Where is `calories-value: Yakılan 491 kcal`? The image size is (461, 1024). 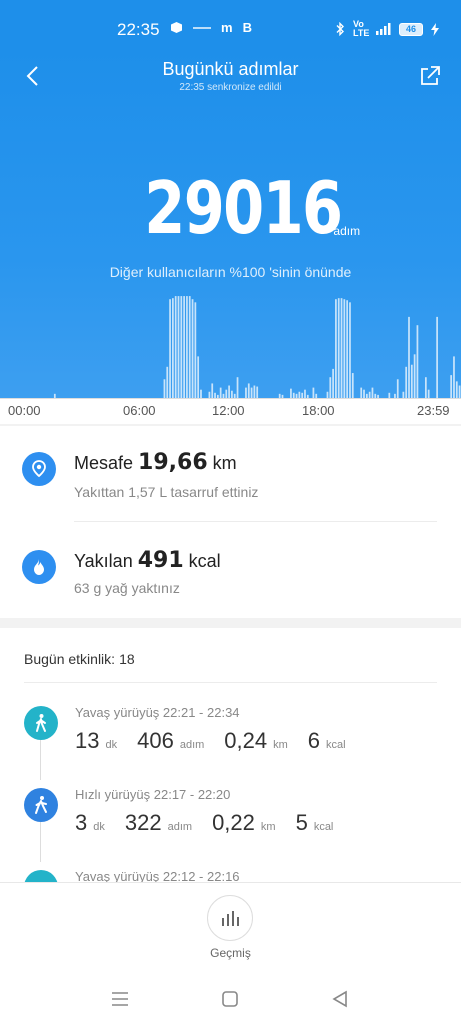
calories-value: Yakılan 491 kcal is located at coordinates (147, 560).